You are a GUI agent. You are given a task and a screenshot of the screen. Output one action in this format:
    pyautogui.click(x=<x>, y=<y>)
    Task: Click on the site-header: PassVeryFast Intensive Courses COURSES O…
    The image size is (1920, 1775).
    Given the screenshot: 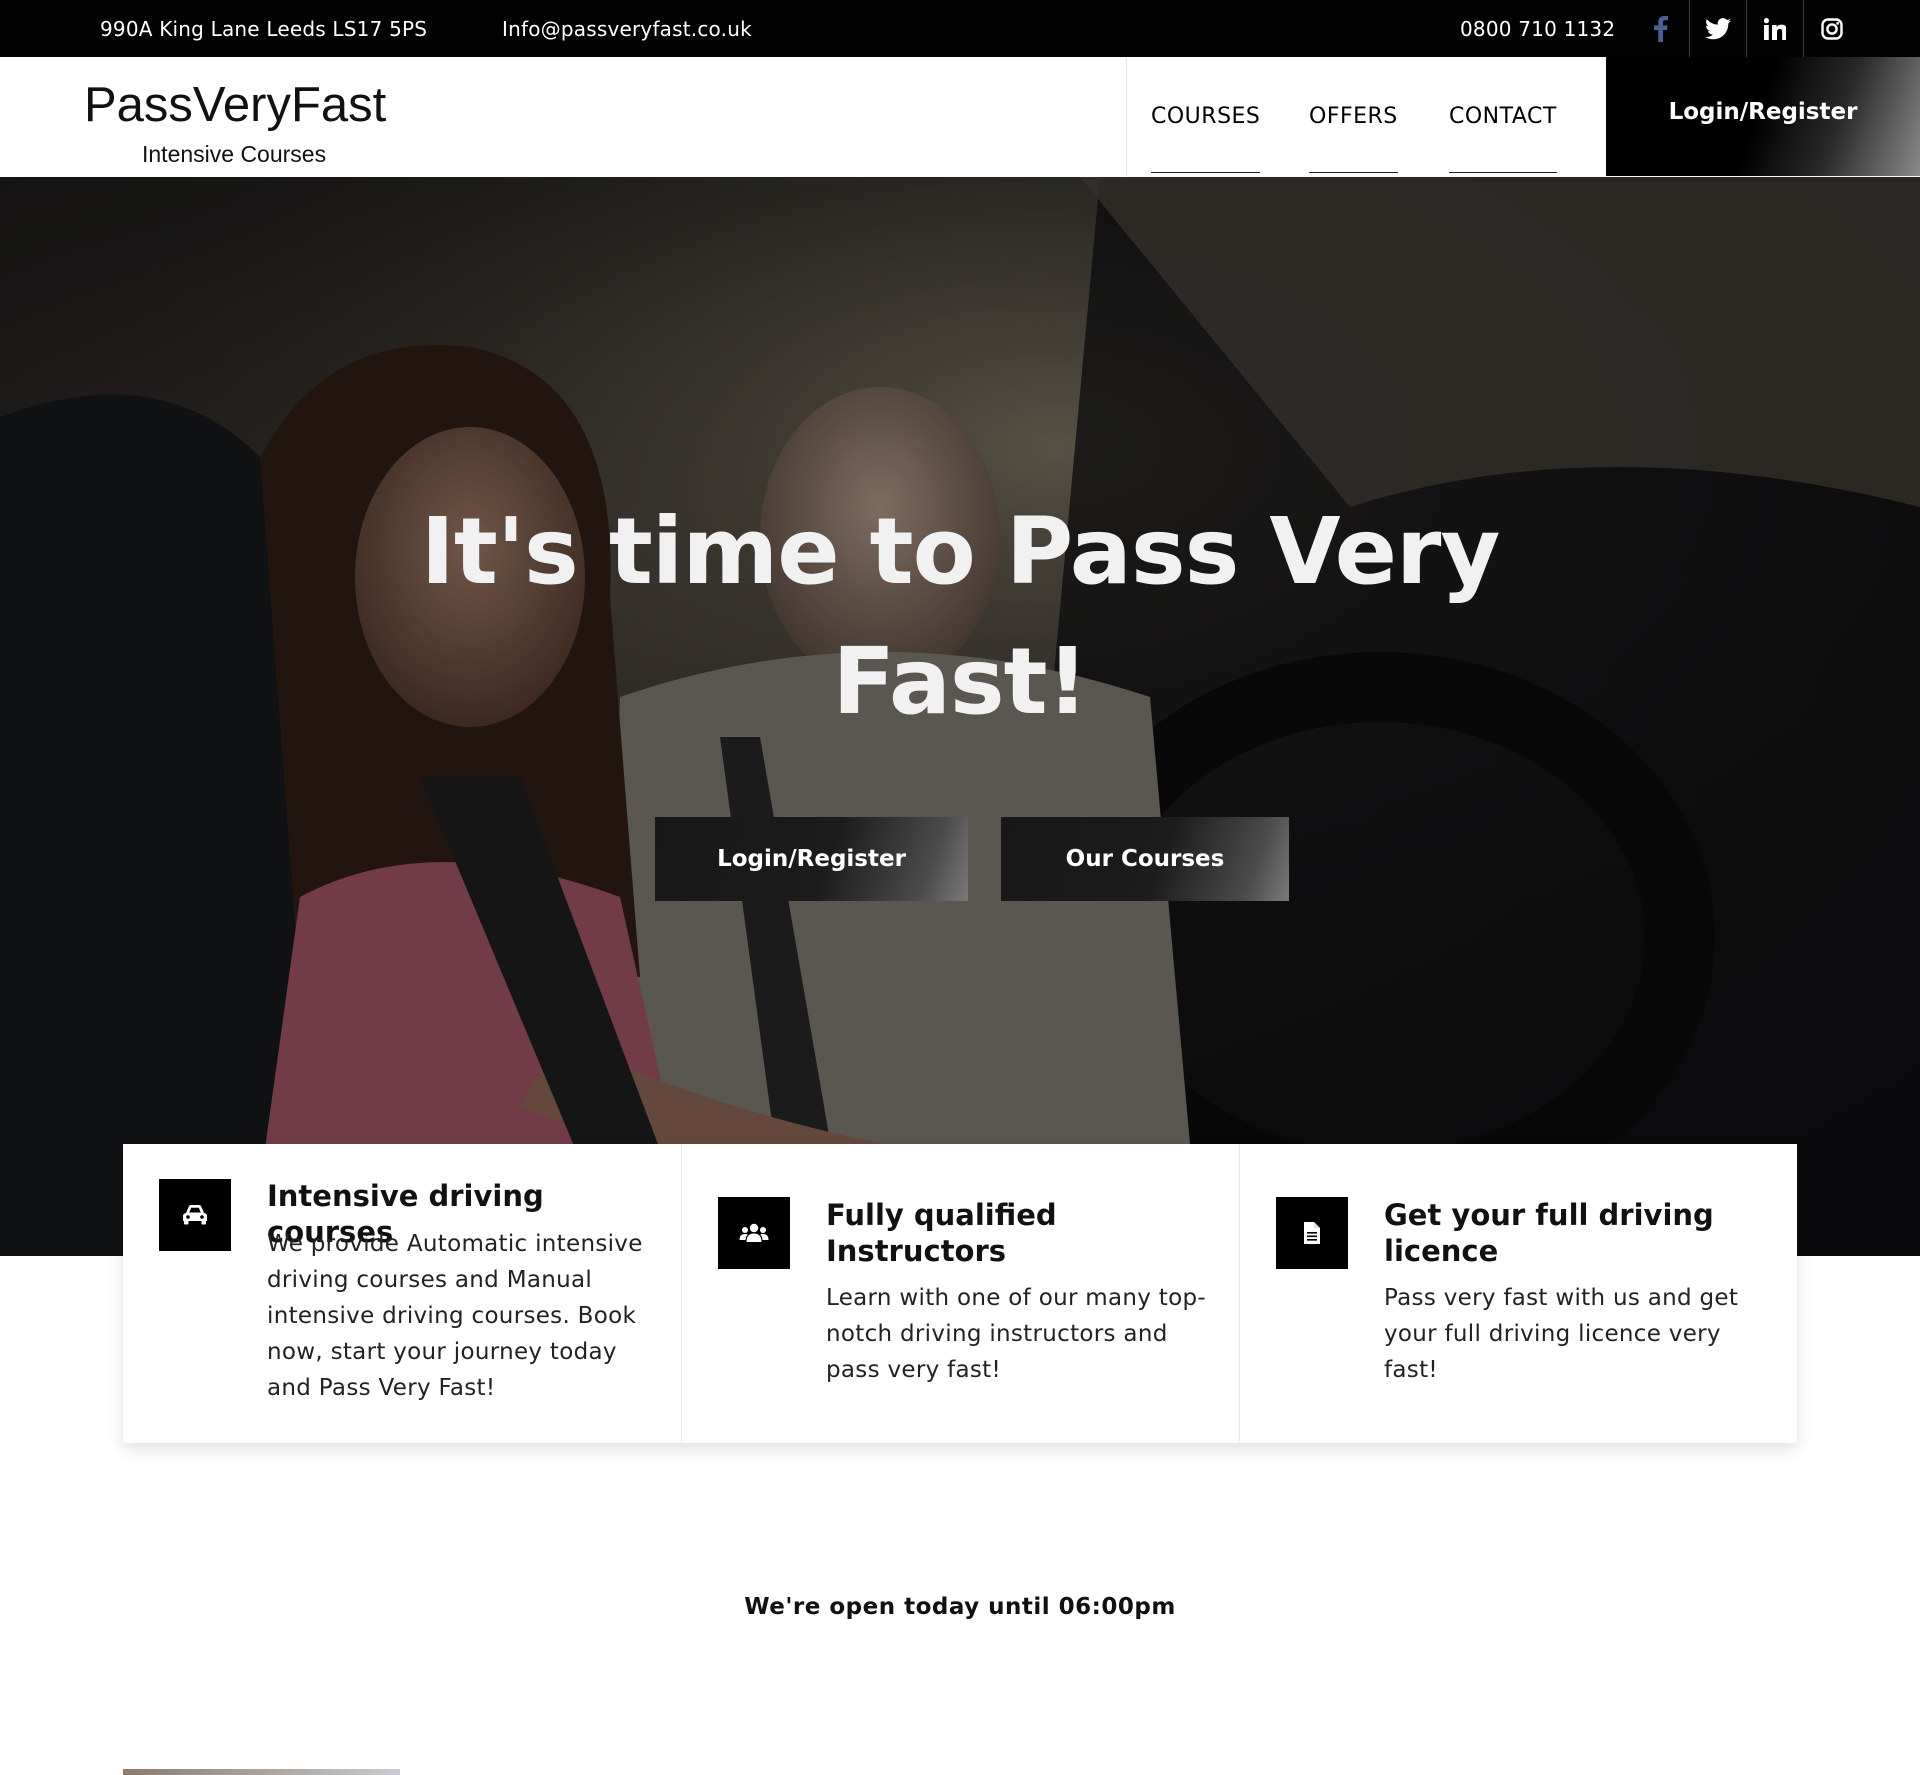 What is the action you would take?
    pyautogui.click(x=960, y=117)
    